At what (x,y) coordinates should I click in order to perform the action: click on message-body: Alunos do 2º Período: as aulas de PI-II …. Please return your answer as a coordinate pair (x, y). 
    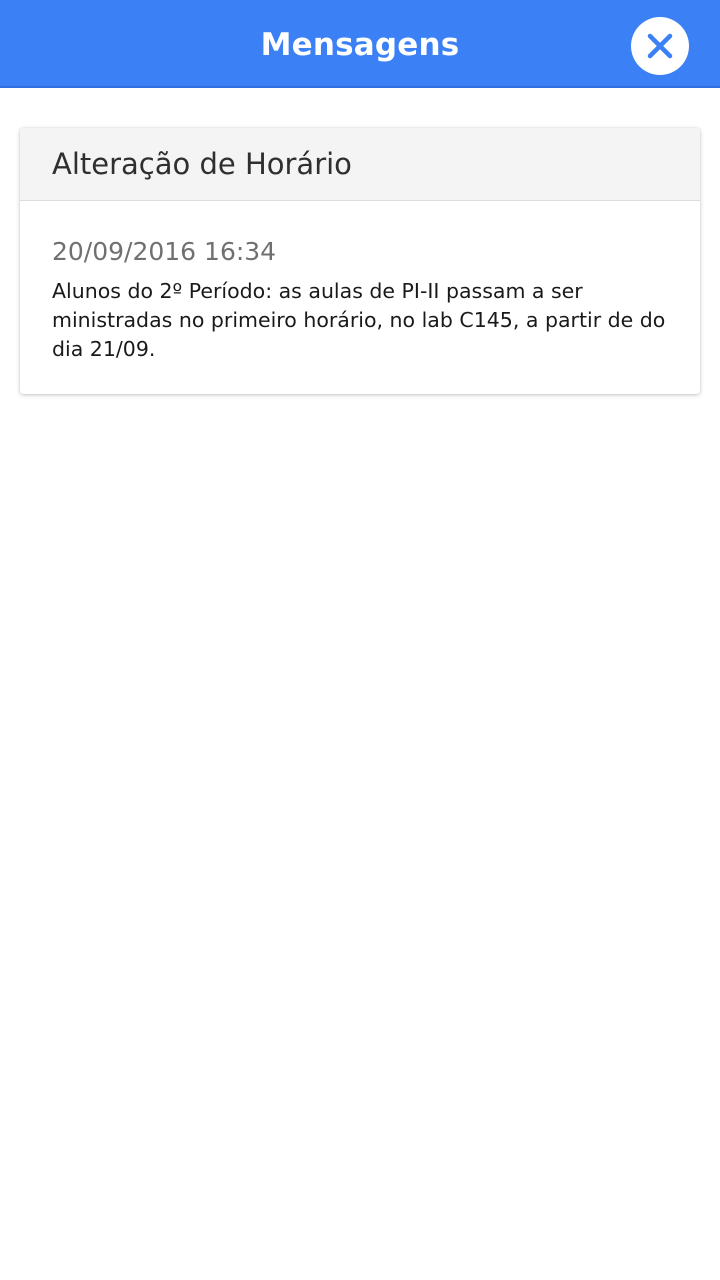
    Looking at the image, I should click on (359, 320).